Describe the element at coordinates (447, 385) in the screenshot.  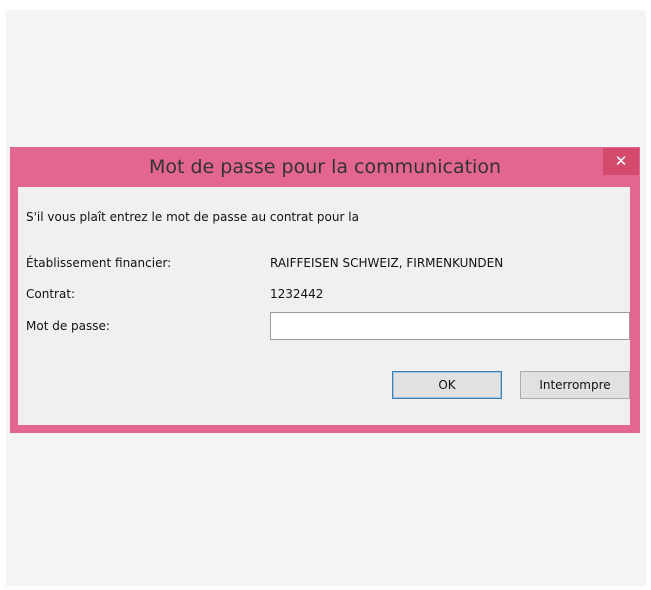
I see `ok-button: OK` at that location.